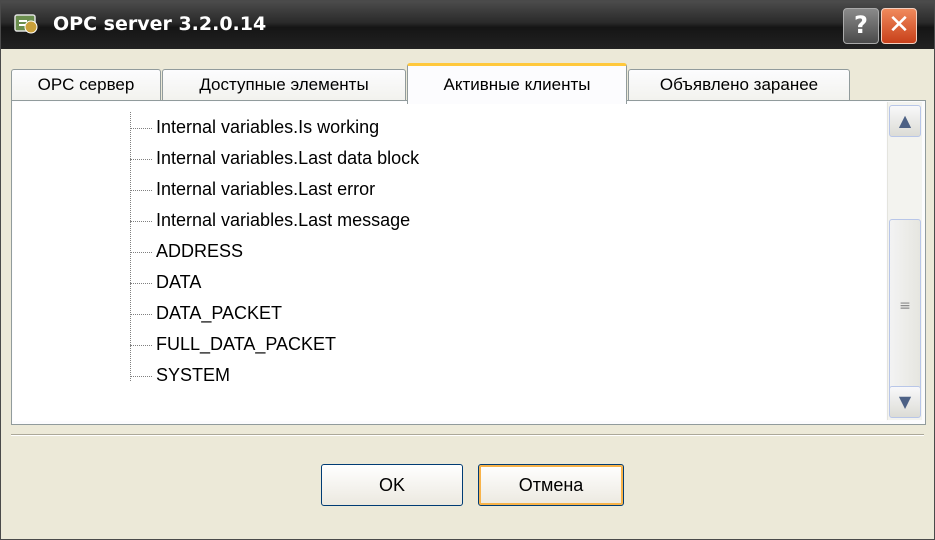 This screenshot has height=540, width=935. I want to click on tree-item-label: Internal variables.Is working, so click(268, 127).